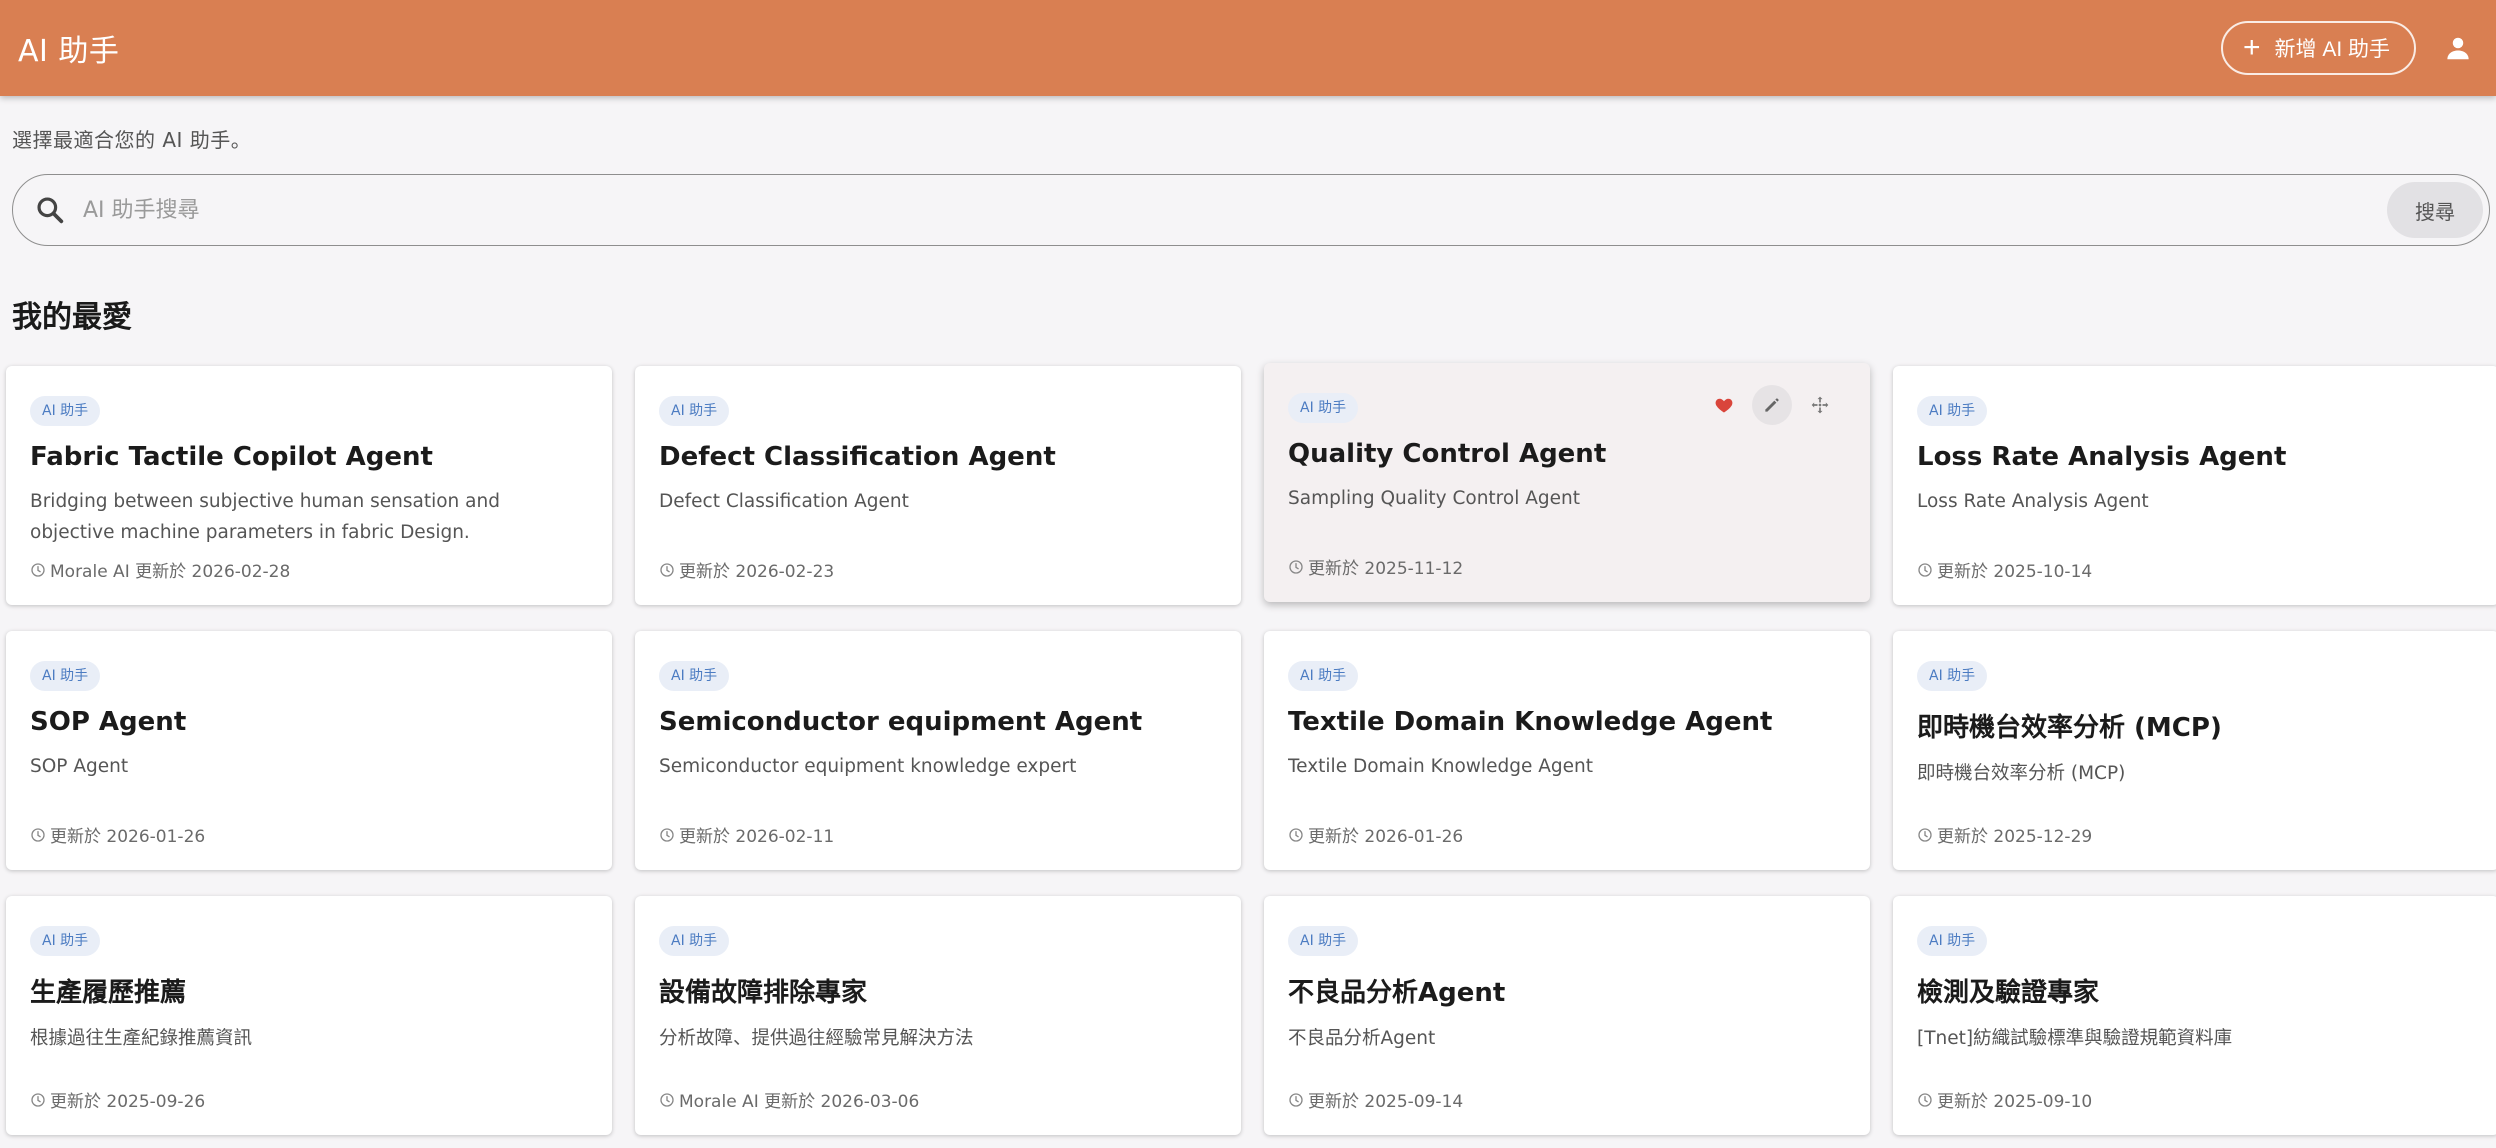 This screenshot has width=2496, height=1148. What do you see at coordinates (1386, 569) in the screenshot?
I see `agent-card-updated-text: 更新於 2025-11-12` at bounding box center [1386, 569].